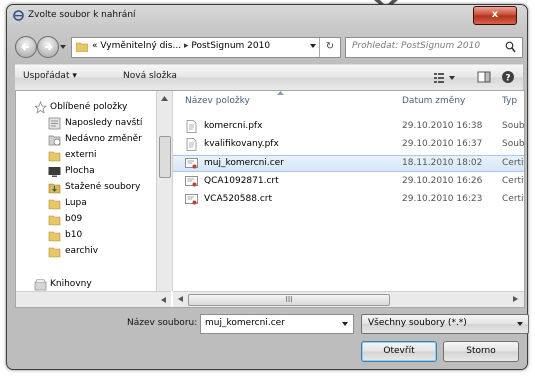 The image size is (535, 376). What do you see at coordinates (230, 46) in the screenshot?
I see `breadcrumb-segment-postsignum: PostSignum 2010` at bounding box center [230, 46].